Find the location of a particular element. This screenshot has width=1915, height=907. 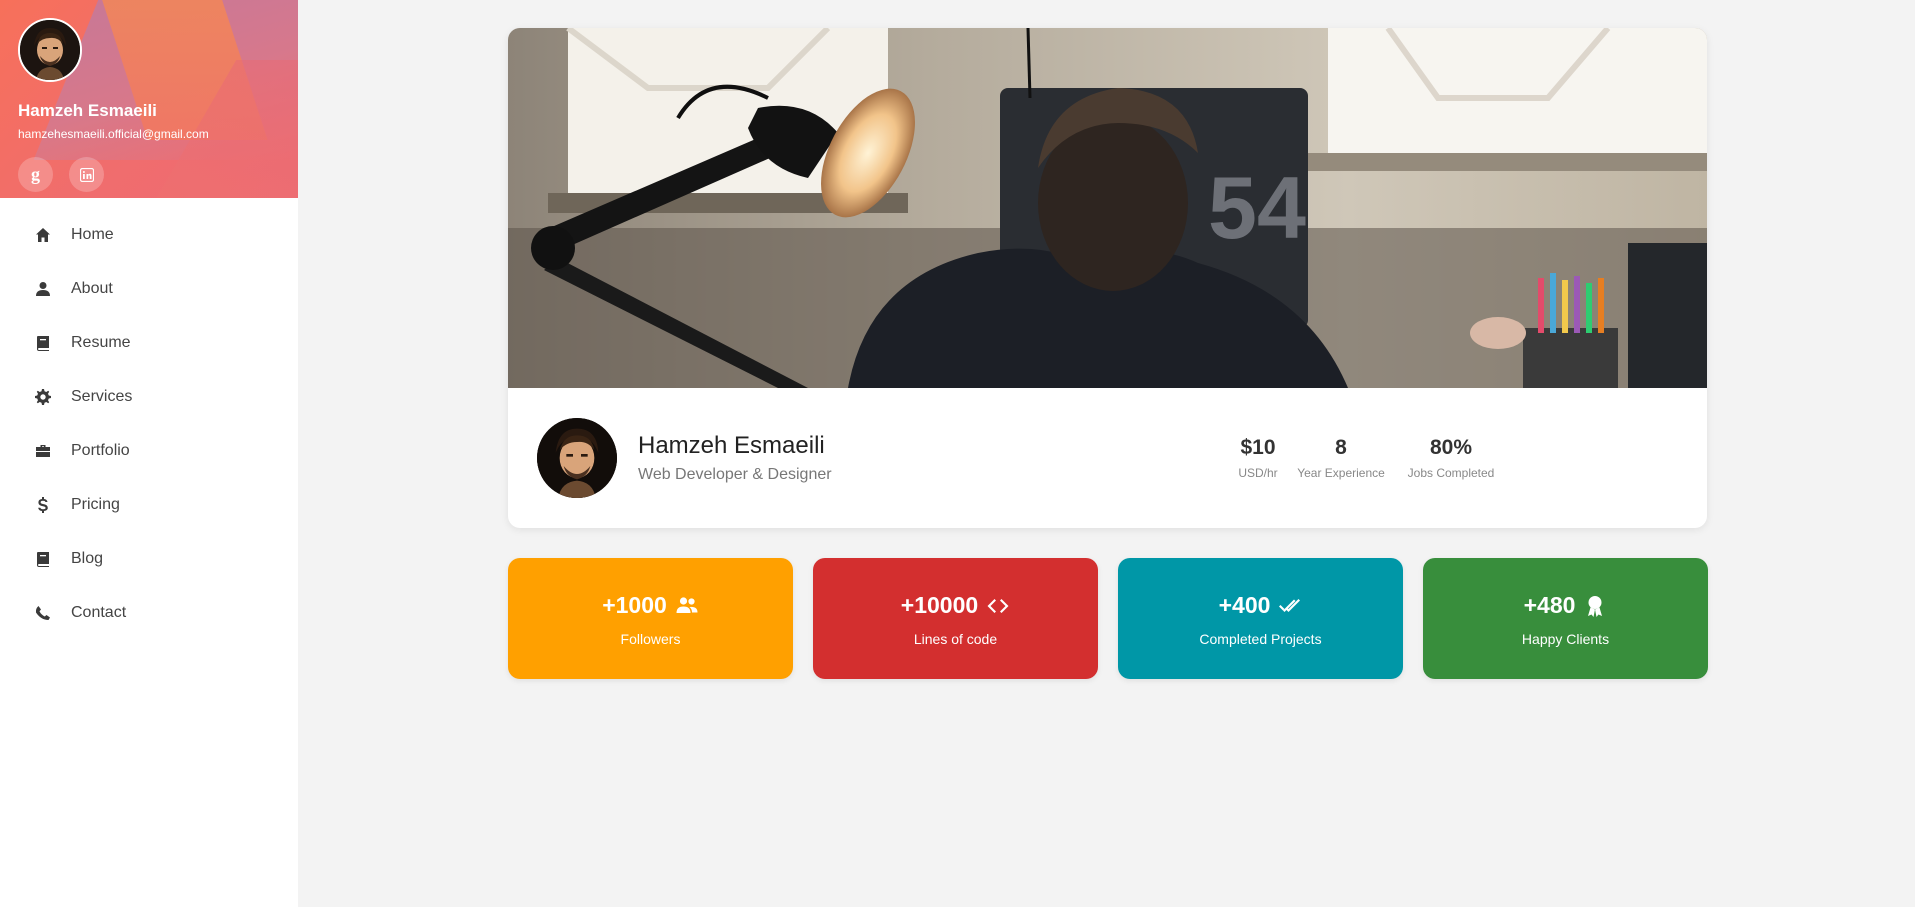

stat-label: Jobs Completed is located at coordinates (1451, 473).